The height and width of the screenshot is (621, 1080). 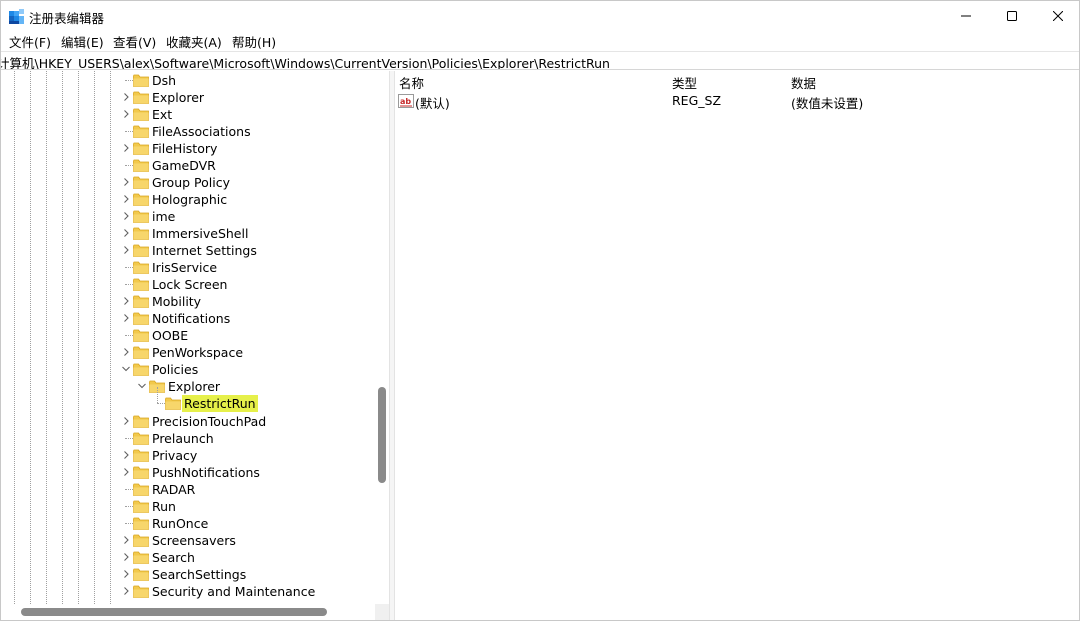 What do you see at coordinates (176, 301) in the screenshot?
I see `tree-item-label: Mobility` at bounding box center [176, 301].